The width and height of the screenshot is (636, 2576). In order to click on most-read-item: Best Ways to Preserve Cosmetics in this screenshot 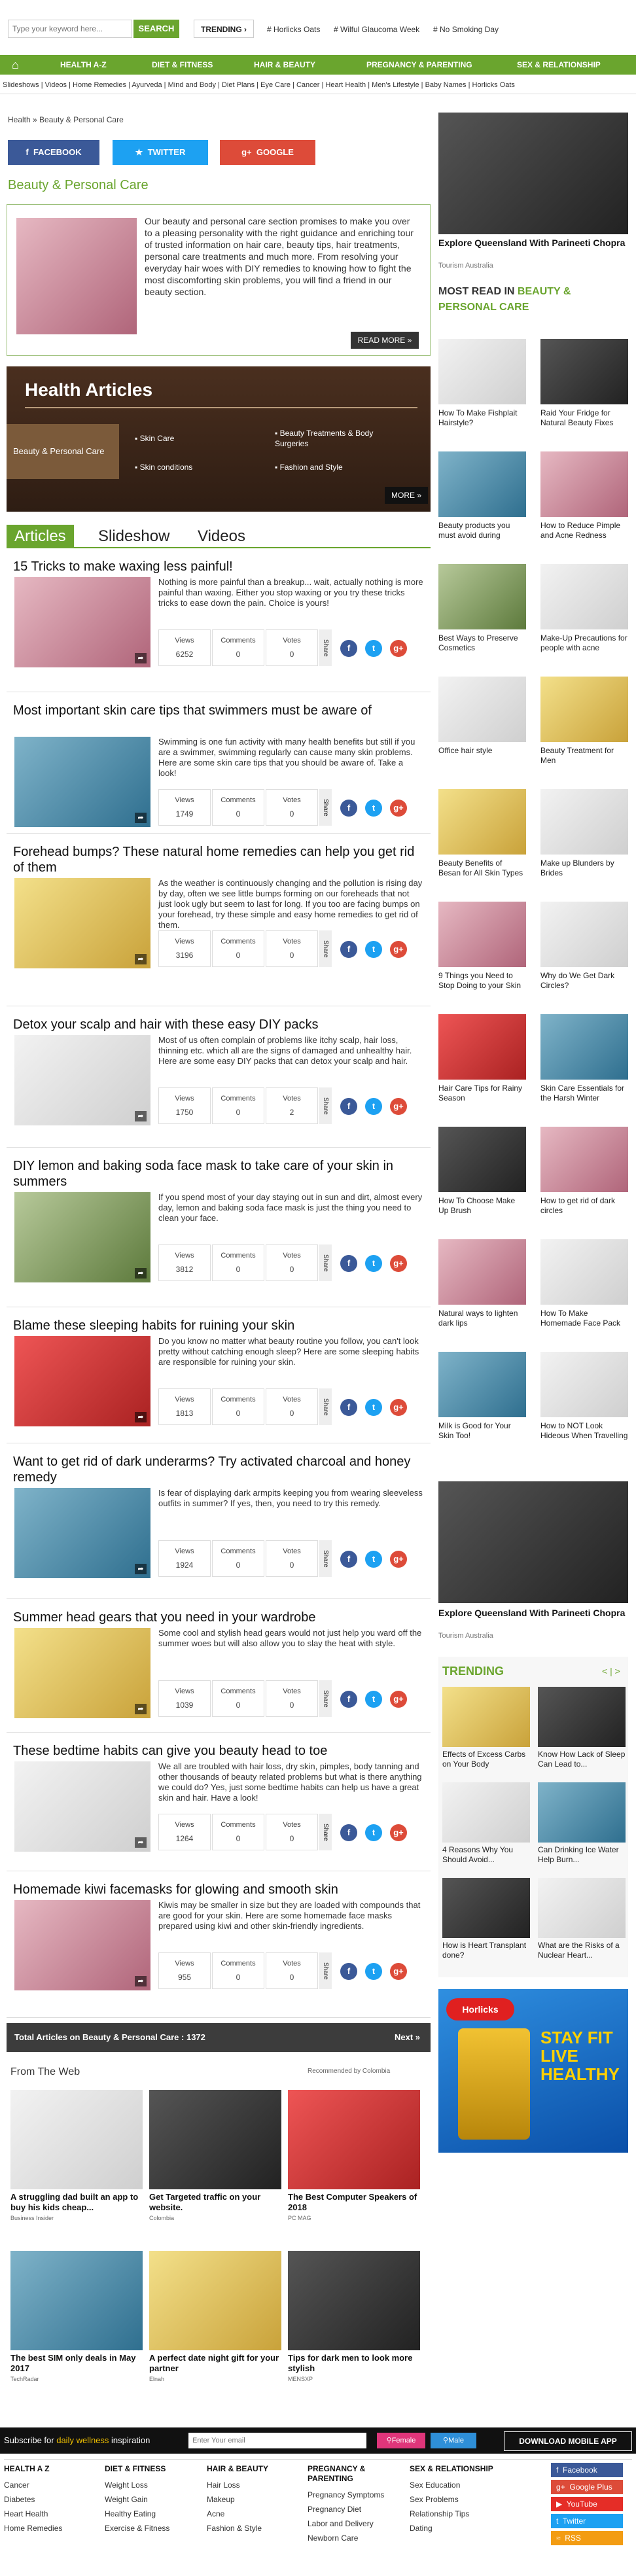, I will do `click(482, 608)`.